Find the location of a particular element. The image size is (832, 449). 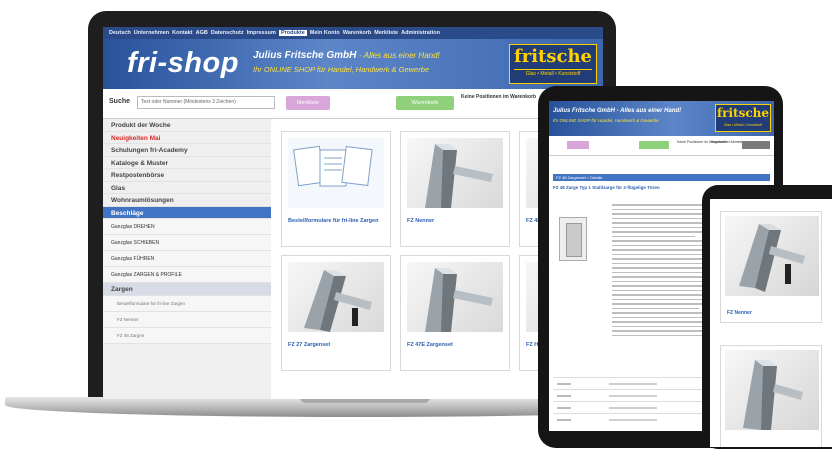

sidebar-item: Ganzglas ZARGEN & PROFILE is located at coordinates (187, 275).